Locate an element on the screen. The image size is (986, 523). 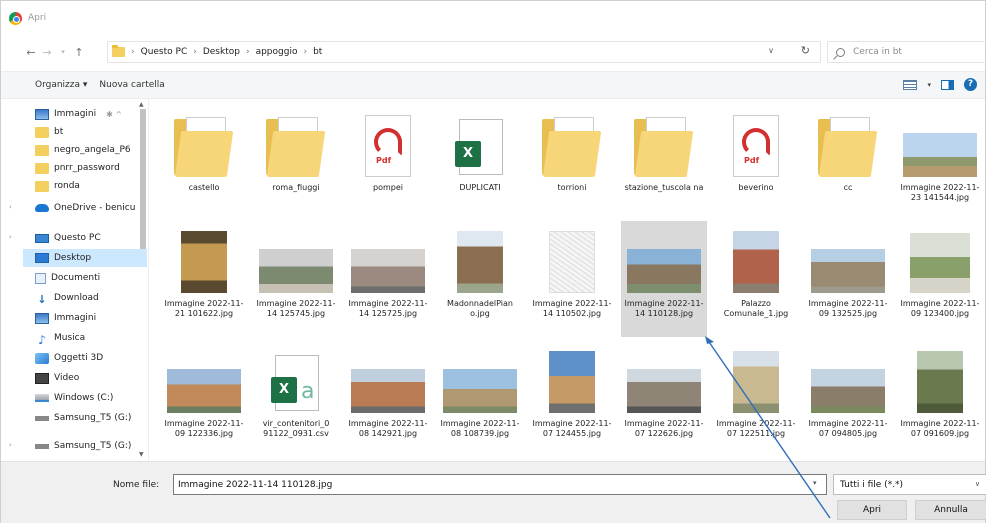
file-item: Xa vir_contenitori_0 91122_0931.csv is located at coordinates (296, 399).